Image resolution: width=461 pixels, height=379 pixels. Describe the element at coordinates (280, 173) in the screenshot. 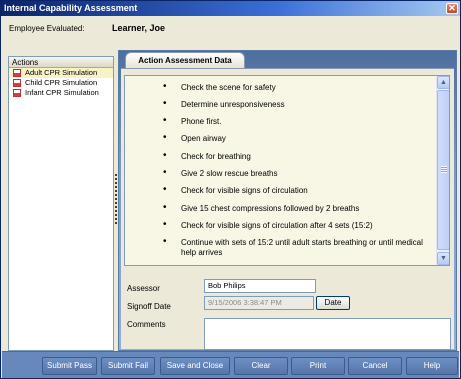

I see `step-item: Give 2 slow rescue breaths` at that location.